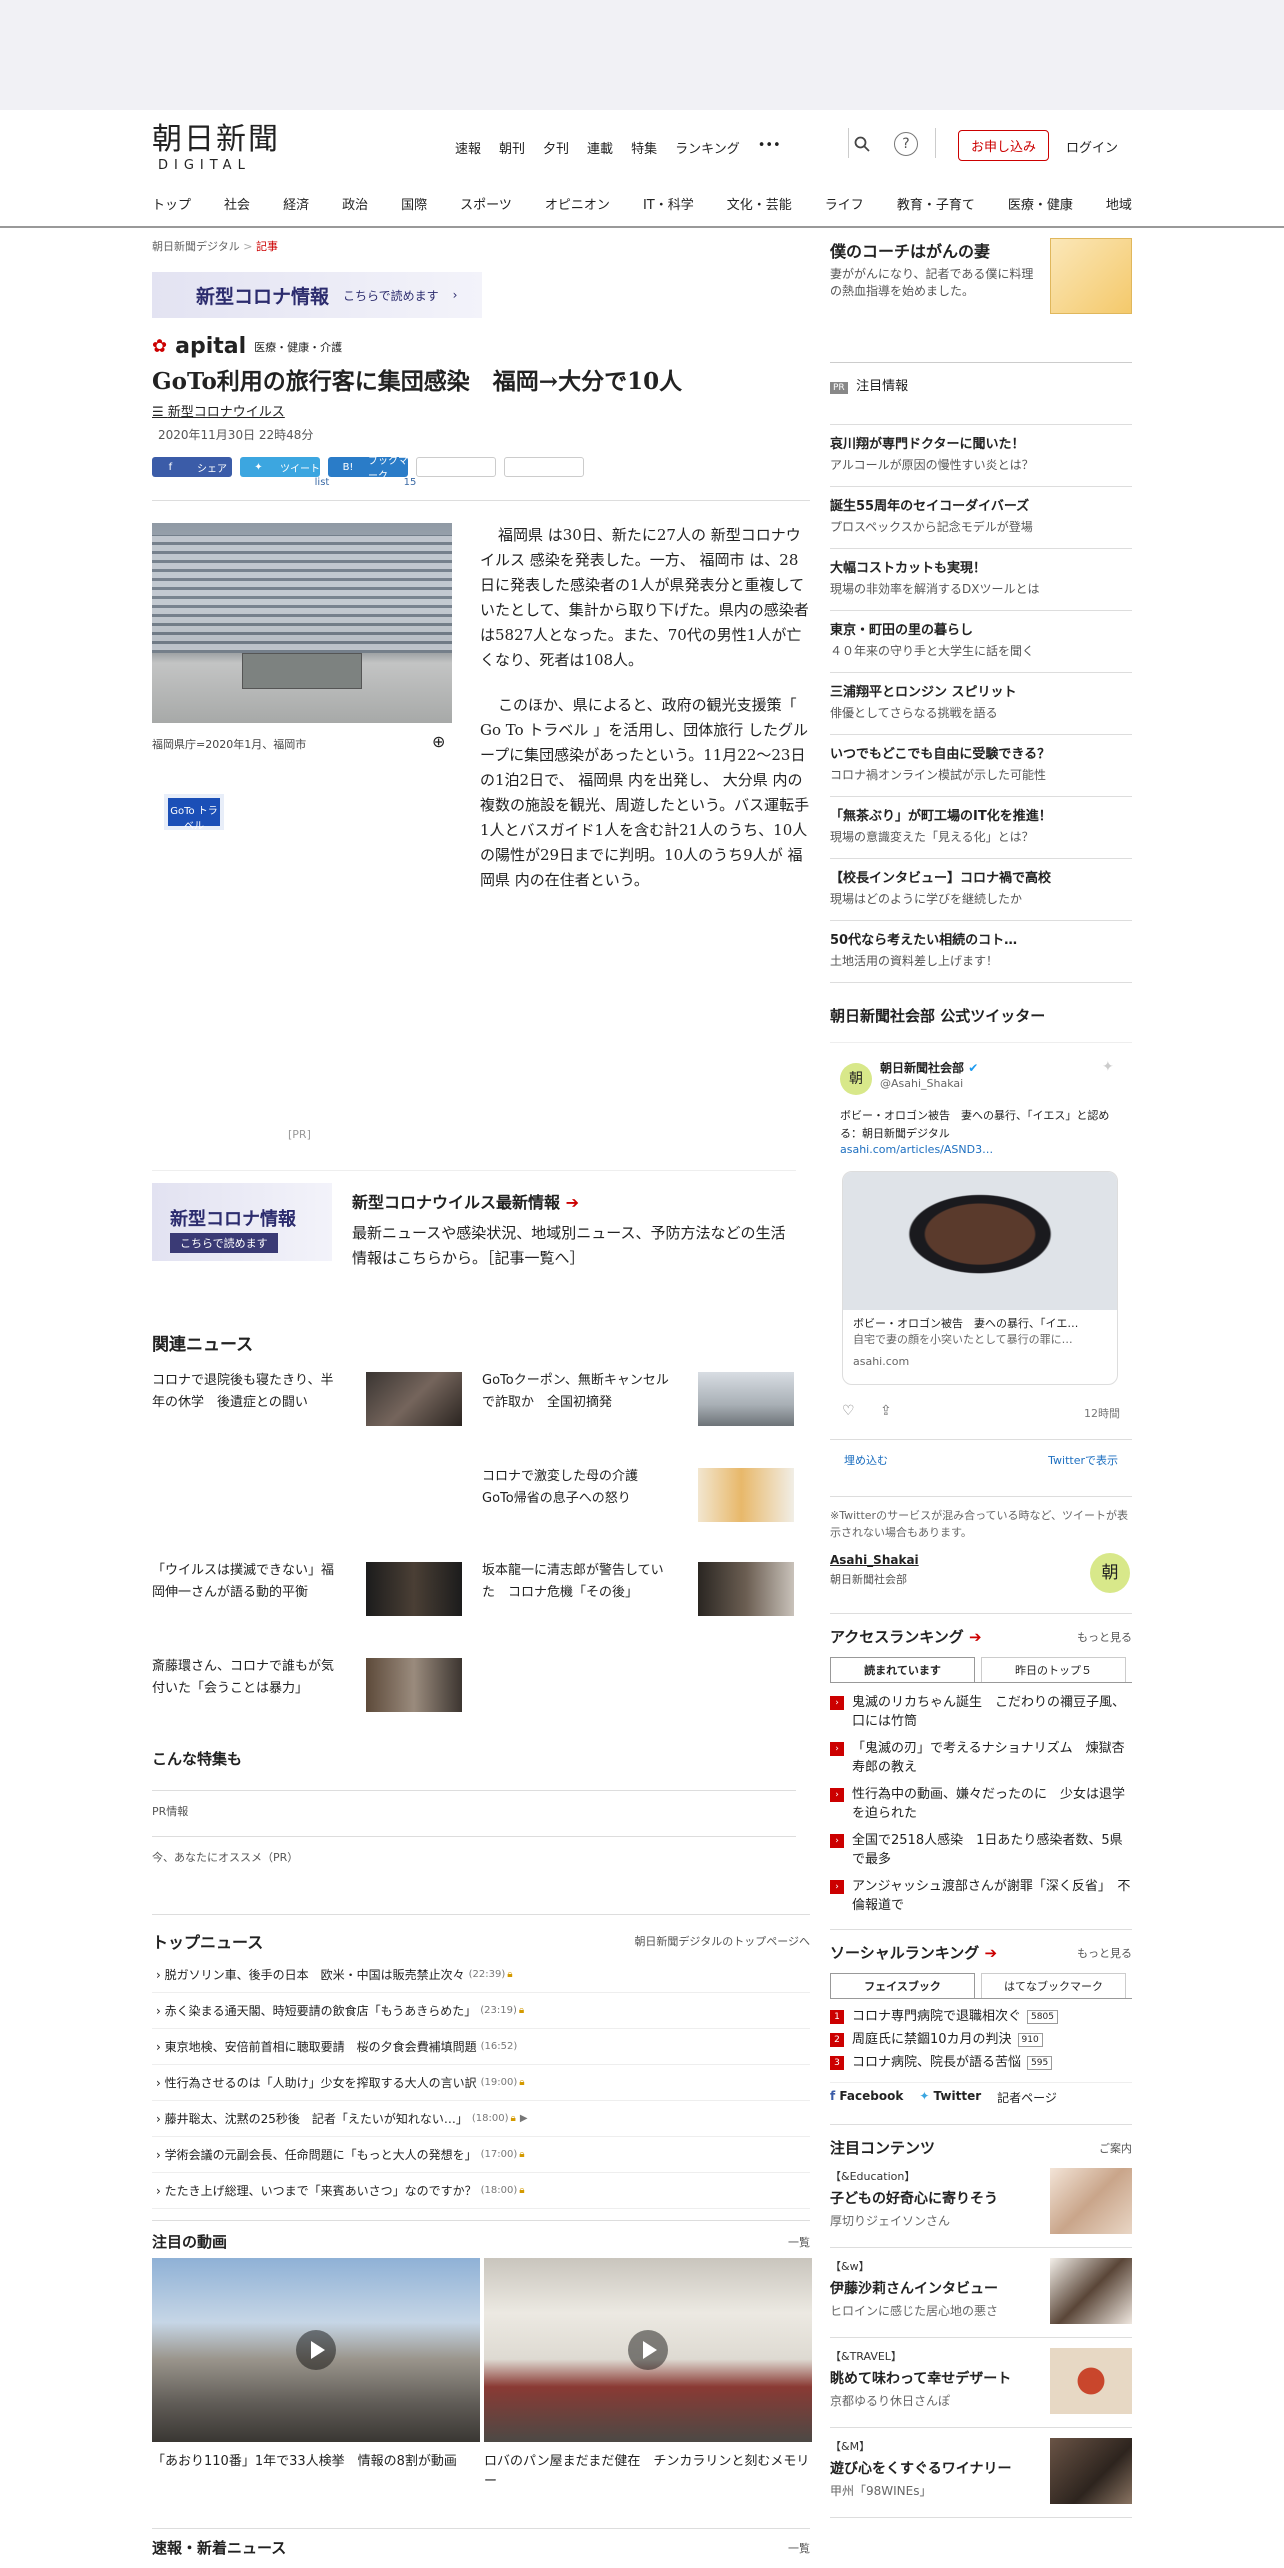 The image size is (1284, 2568). Describe the element at coordinates (981, 1758) in the screenshot. I see `ranking-item-2: › 「鬼滅の刃」で考えるナショナリズム 煉獄杏寿郎の教え` at that location.